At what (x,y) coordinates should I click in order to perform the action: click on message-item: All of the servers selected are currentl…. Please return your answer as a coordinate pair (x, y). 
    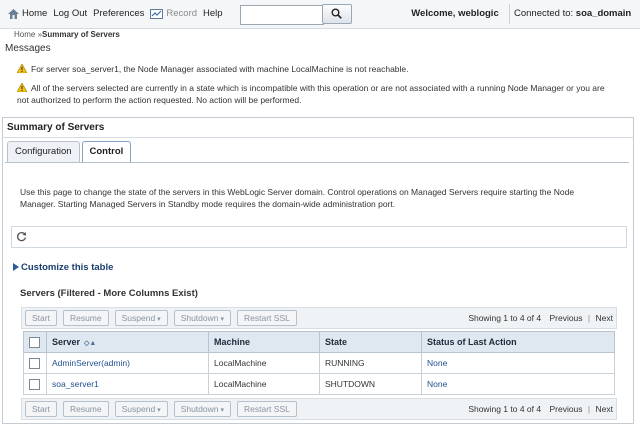
    Looking at the image, I should click on (317, 94).